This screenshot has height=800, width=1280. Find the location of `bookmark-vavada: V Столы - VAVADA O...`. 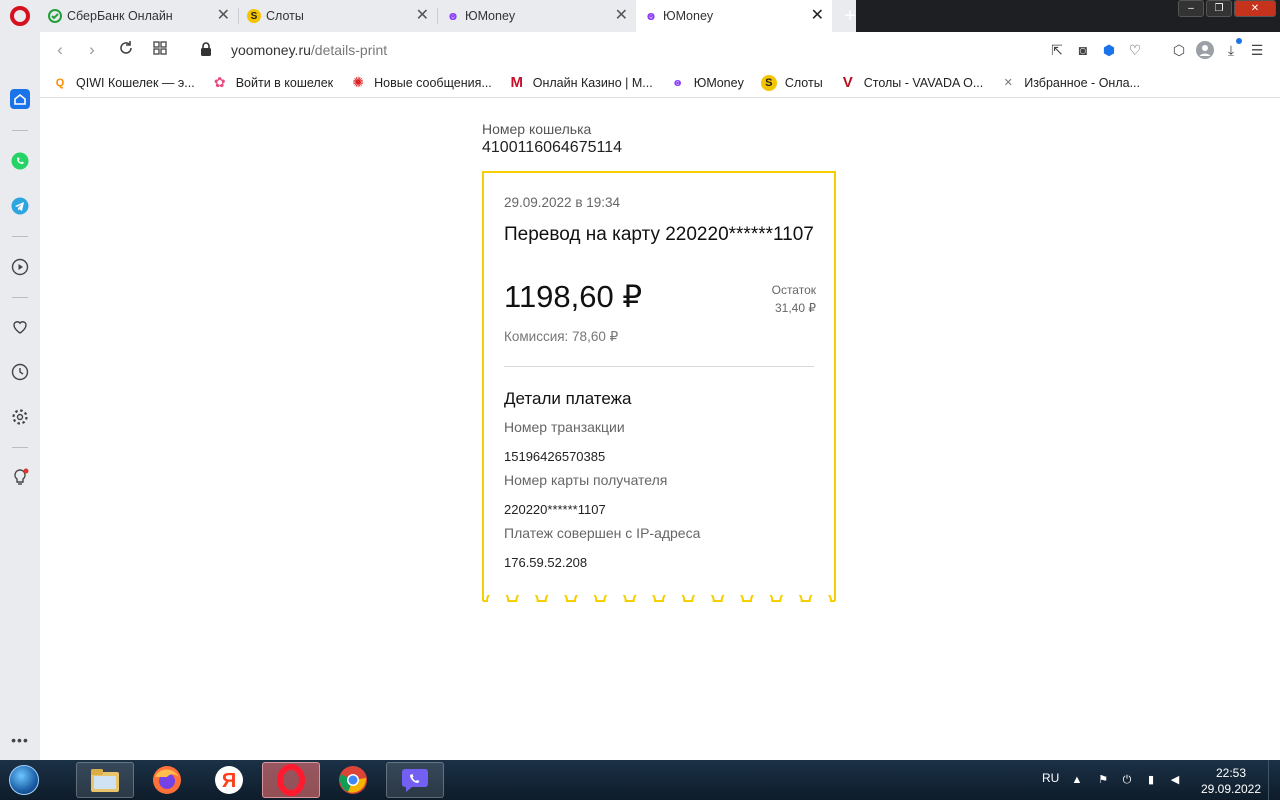

bookmark-vavada: V Столы - VAVADA O... is located at coordinates (912, 82).